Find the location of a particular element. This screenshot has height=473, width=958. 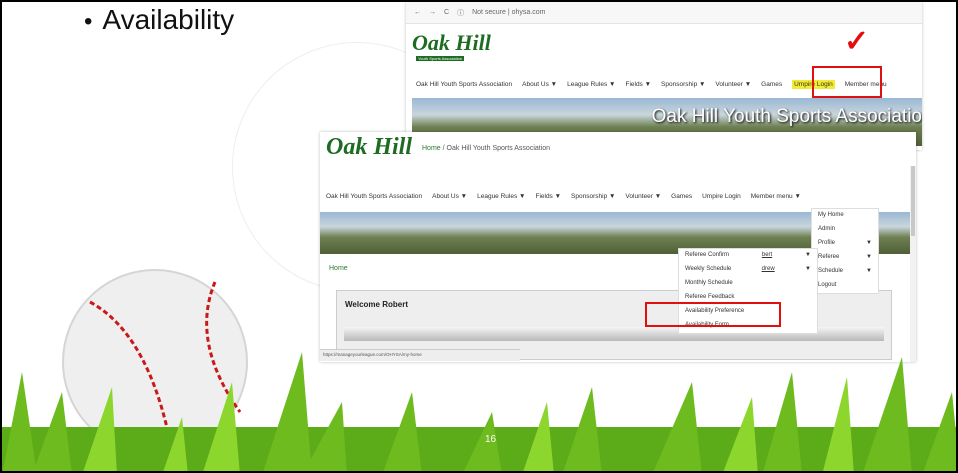

scrollbar-thumb is located at coordinates (913, 201).